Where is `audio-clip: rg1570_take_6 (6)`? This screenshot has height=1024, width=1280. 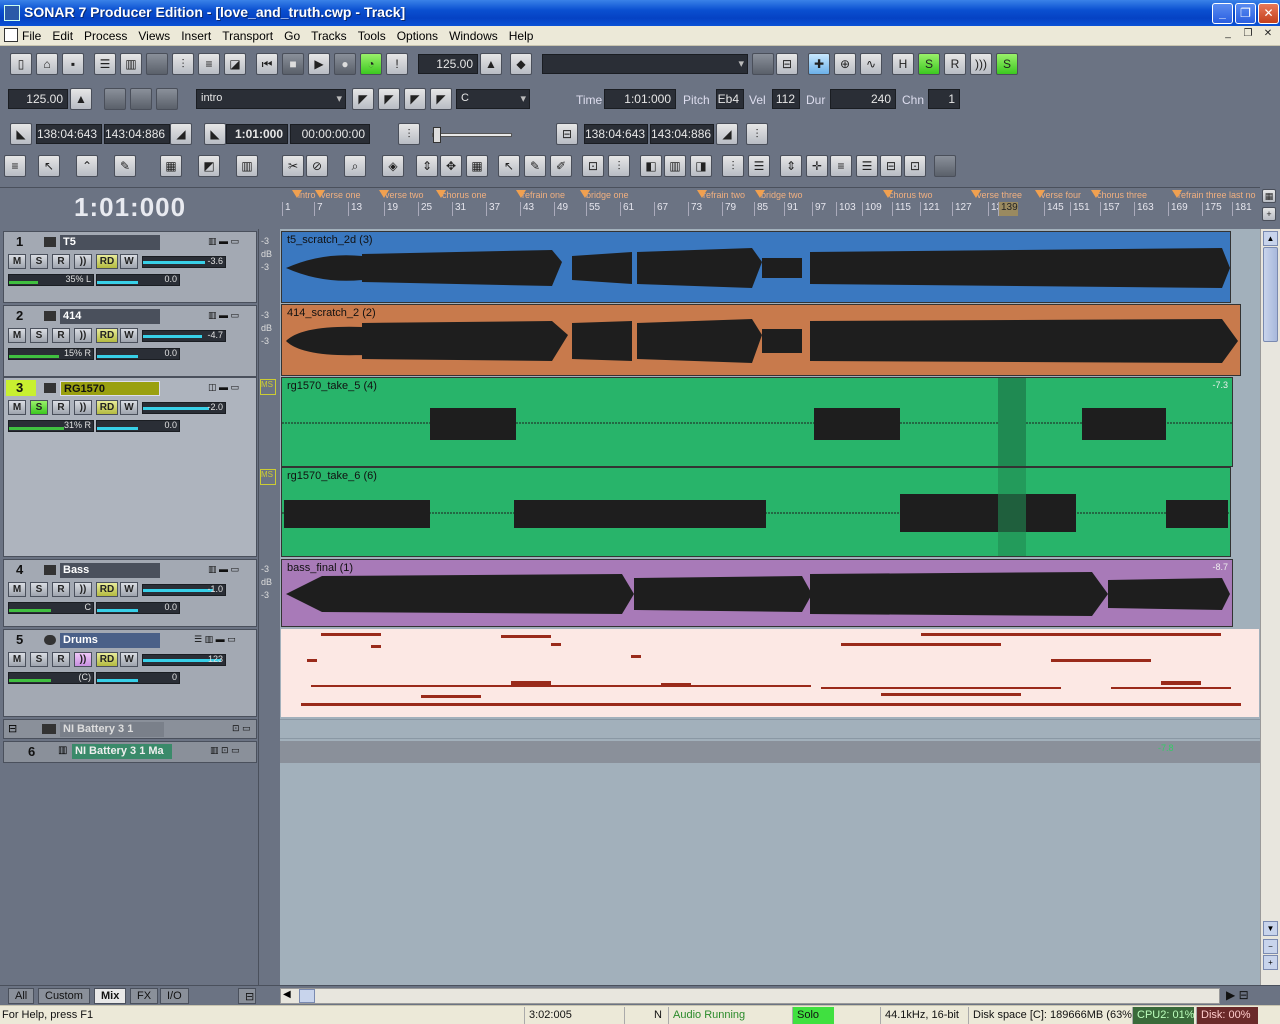
audio-clip: rg1570_take_6 (6) is located at coordinates (756, 512).